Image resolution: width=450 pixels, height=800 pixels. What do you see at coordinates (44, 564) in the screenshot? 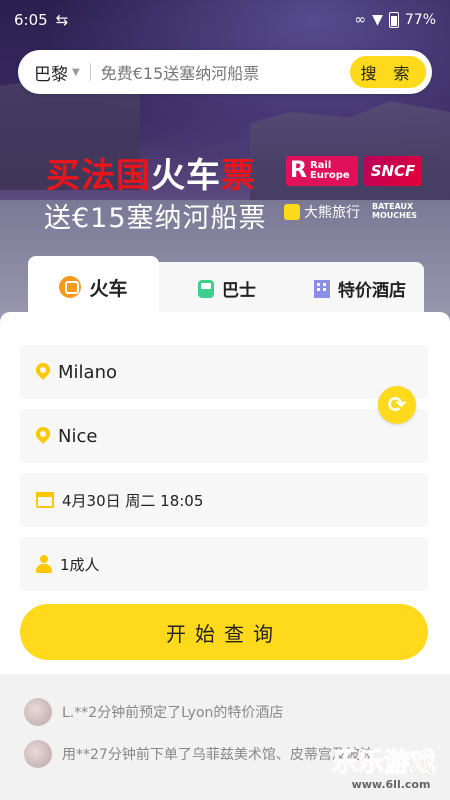
I see `person-icon` at bounding box center [44, 564].